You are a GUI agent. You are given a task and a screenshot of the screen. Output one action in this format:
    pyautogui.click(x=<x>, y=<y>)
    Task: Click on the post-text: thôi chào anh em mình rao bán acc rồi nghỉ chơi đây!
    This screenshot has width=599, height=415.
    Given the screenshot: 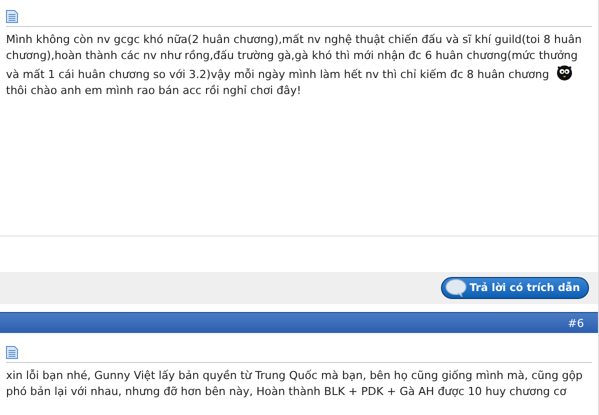 What is the action you would take?
    pyautogui.click(x=154, y=90)
    